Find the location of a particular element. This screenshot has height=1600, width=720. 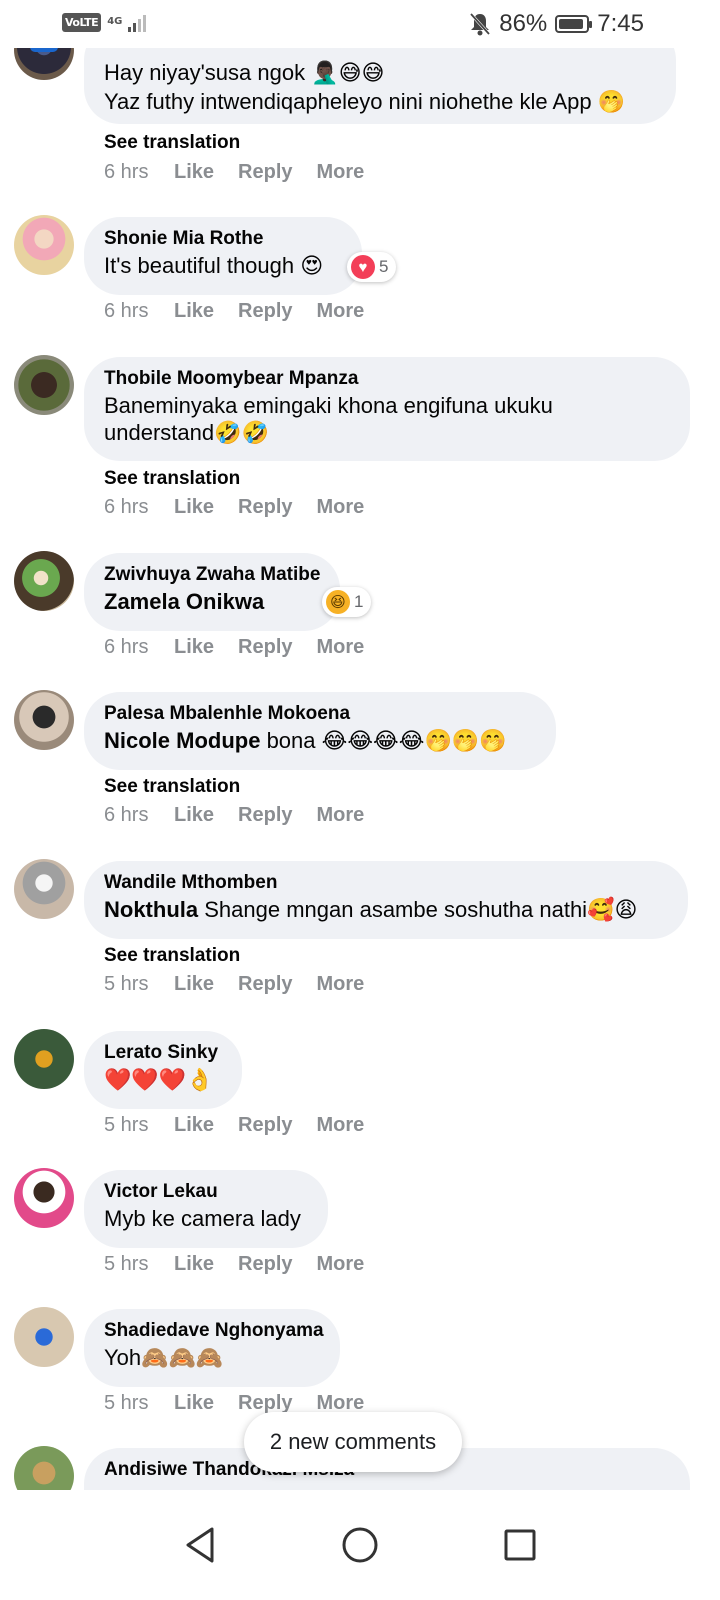

comment-text-line: understand🤣🤣 is located at coordinates (186, 432).